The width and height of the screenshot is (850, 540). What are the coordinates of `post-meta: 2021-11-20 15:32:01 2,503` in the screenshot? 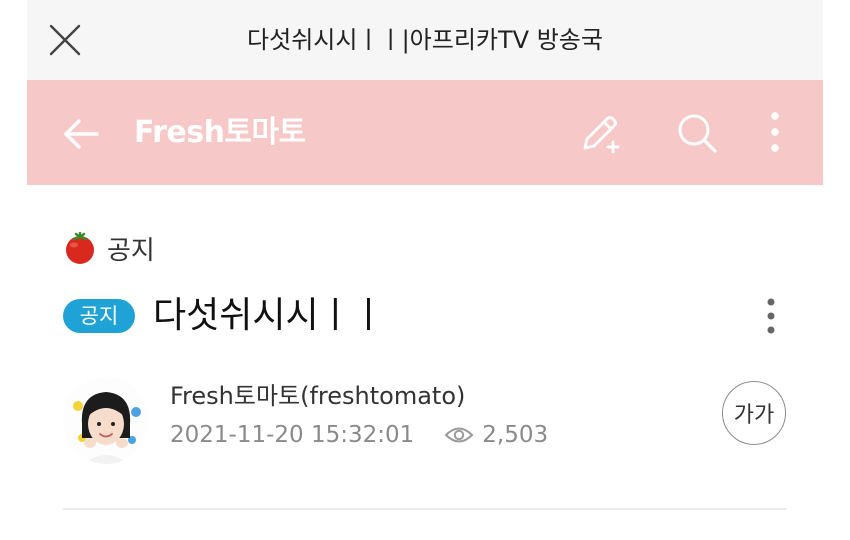 It's located at (359, 435).